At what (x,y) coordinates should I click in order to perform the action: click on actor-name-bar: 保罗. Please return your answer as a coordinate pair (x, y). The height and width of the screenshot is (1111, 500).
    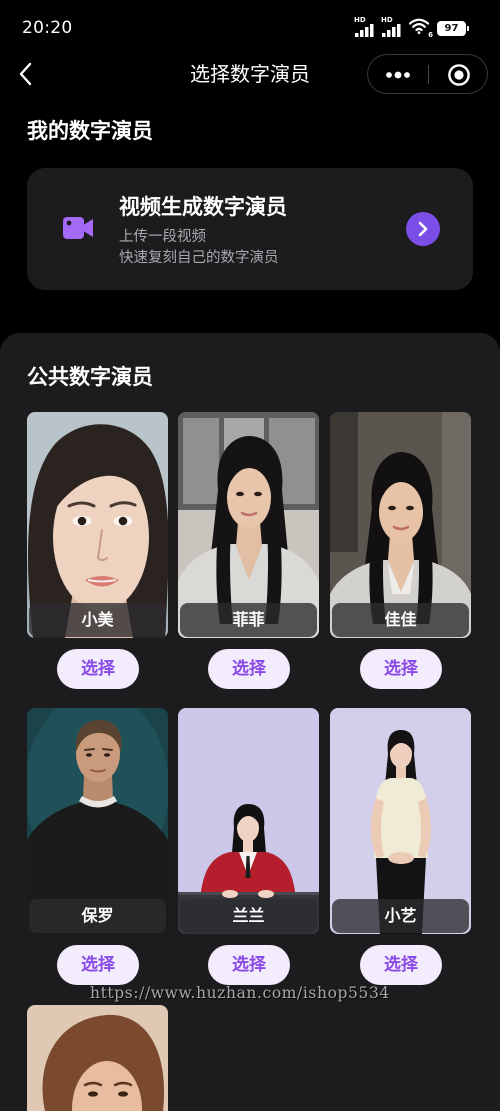
    Looking at the image, I should click on (97, 916).